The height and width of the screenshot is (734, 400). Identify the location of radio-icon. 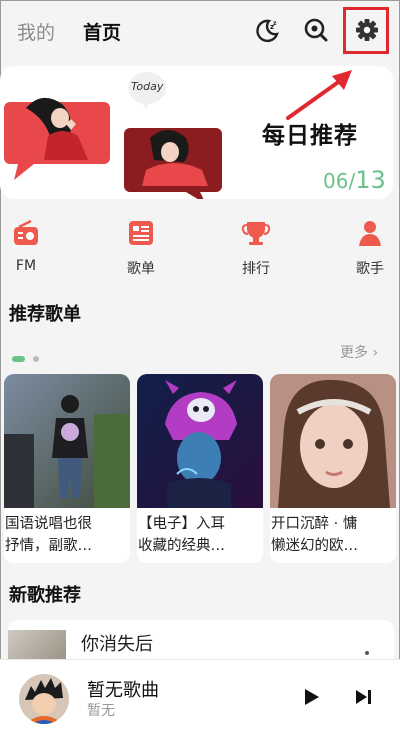
(26, 232).